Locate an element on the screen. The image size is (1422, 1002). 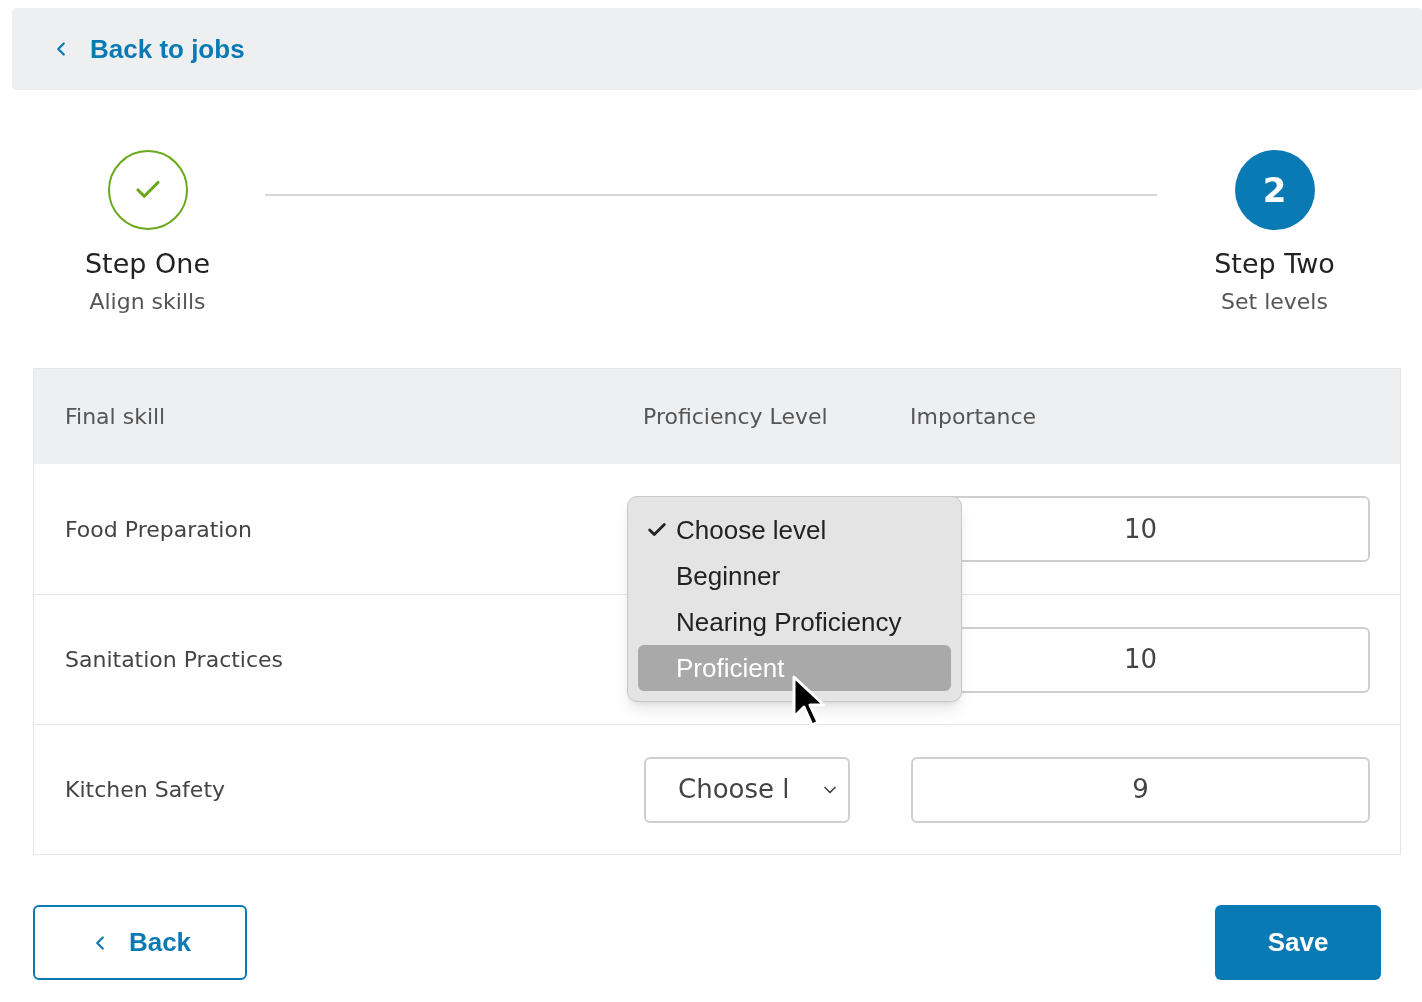
level-select: Choose l is located at coordinates (747, 789).